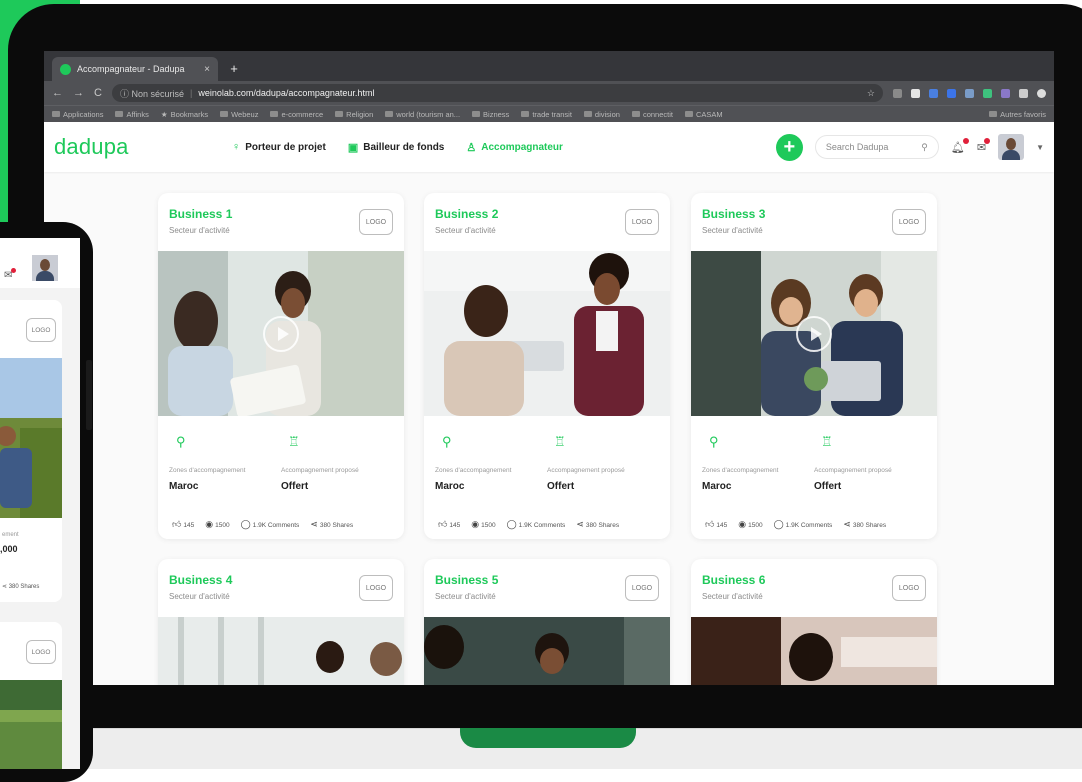 The height and width of the screenshot is (782, 1082). I want to click on card-title: Business 4, so click(200, 580).